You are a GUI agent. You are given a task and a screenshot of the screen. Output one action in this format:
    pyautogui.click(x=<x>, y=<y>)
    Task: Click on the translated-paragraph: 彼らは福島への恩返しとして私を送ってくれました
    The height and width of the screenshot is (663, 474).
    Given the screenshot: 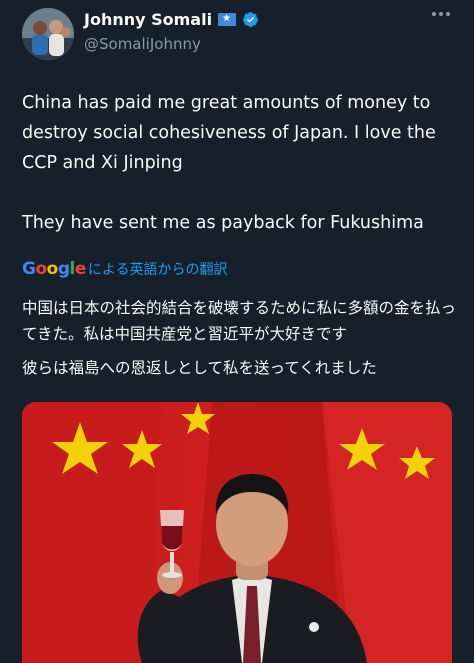 What is the action you would take?
    pyautogui.click(x=199, y=368)
    